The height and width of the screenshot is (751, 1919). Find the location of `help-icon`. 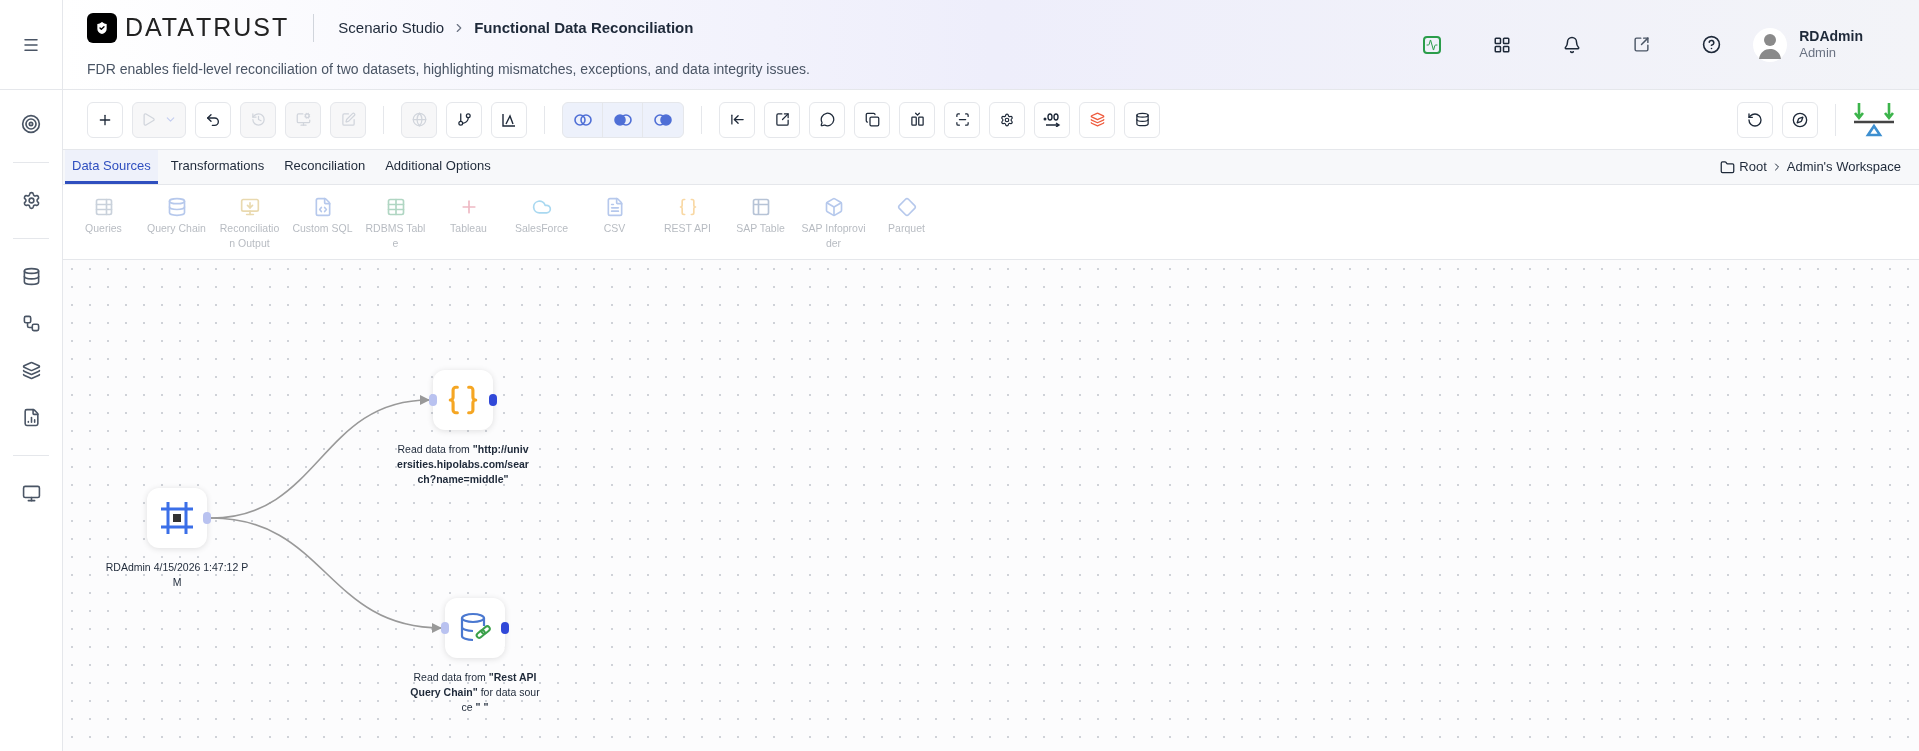

help-icon is located at coordinates (1712, 44).